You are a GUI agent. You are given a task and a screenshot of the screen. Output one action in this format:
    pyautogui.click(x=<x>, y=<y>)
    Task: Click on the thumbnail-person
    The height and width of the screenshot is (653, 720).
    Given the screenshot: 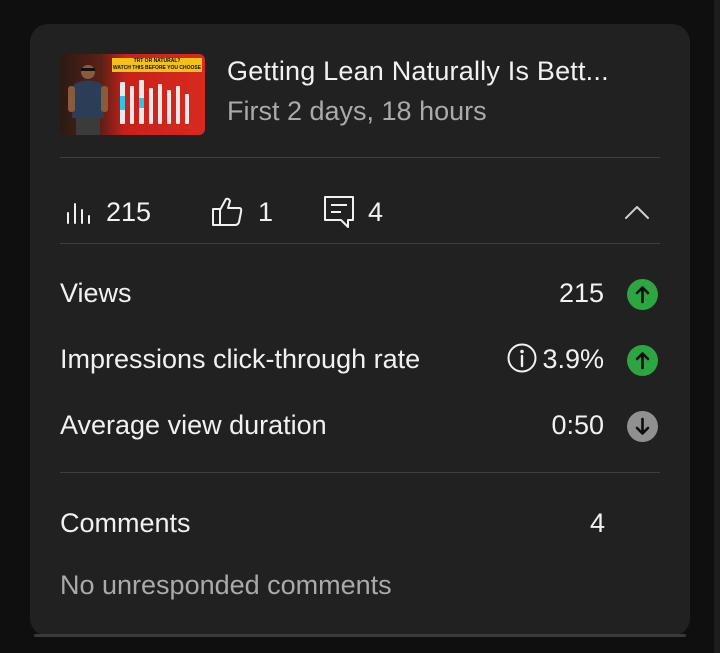 What is the action you would take?
    pyautogui.click(x=88, y=100)
    